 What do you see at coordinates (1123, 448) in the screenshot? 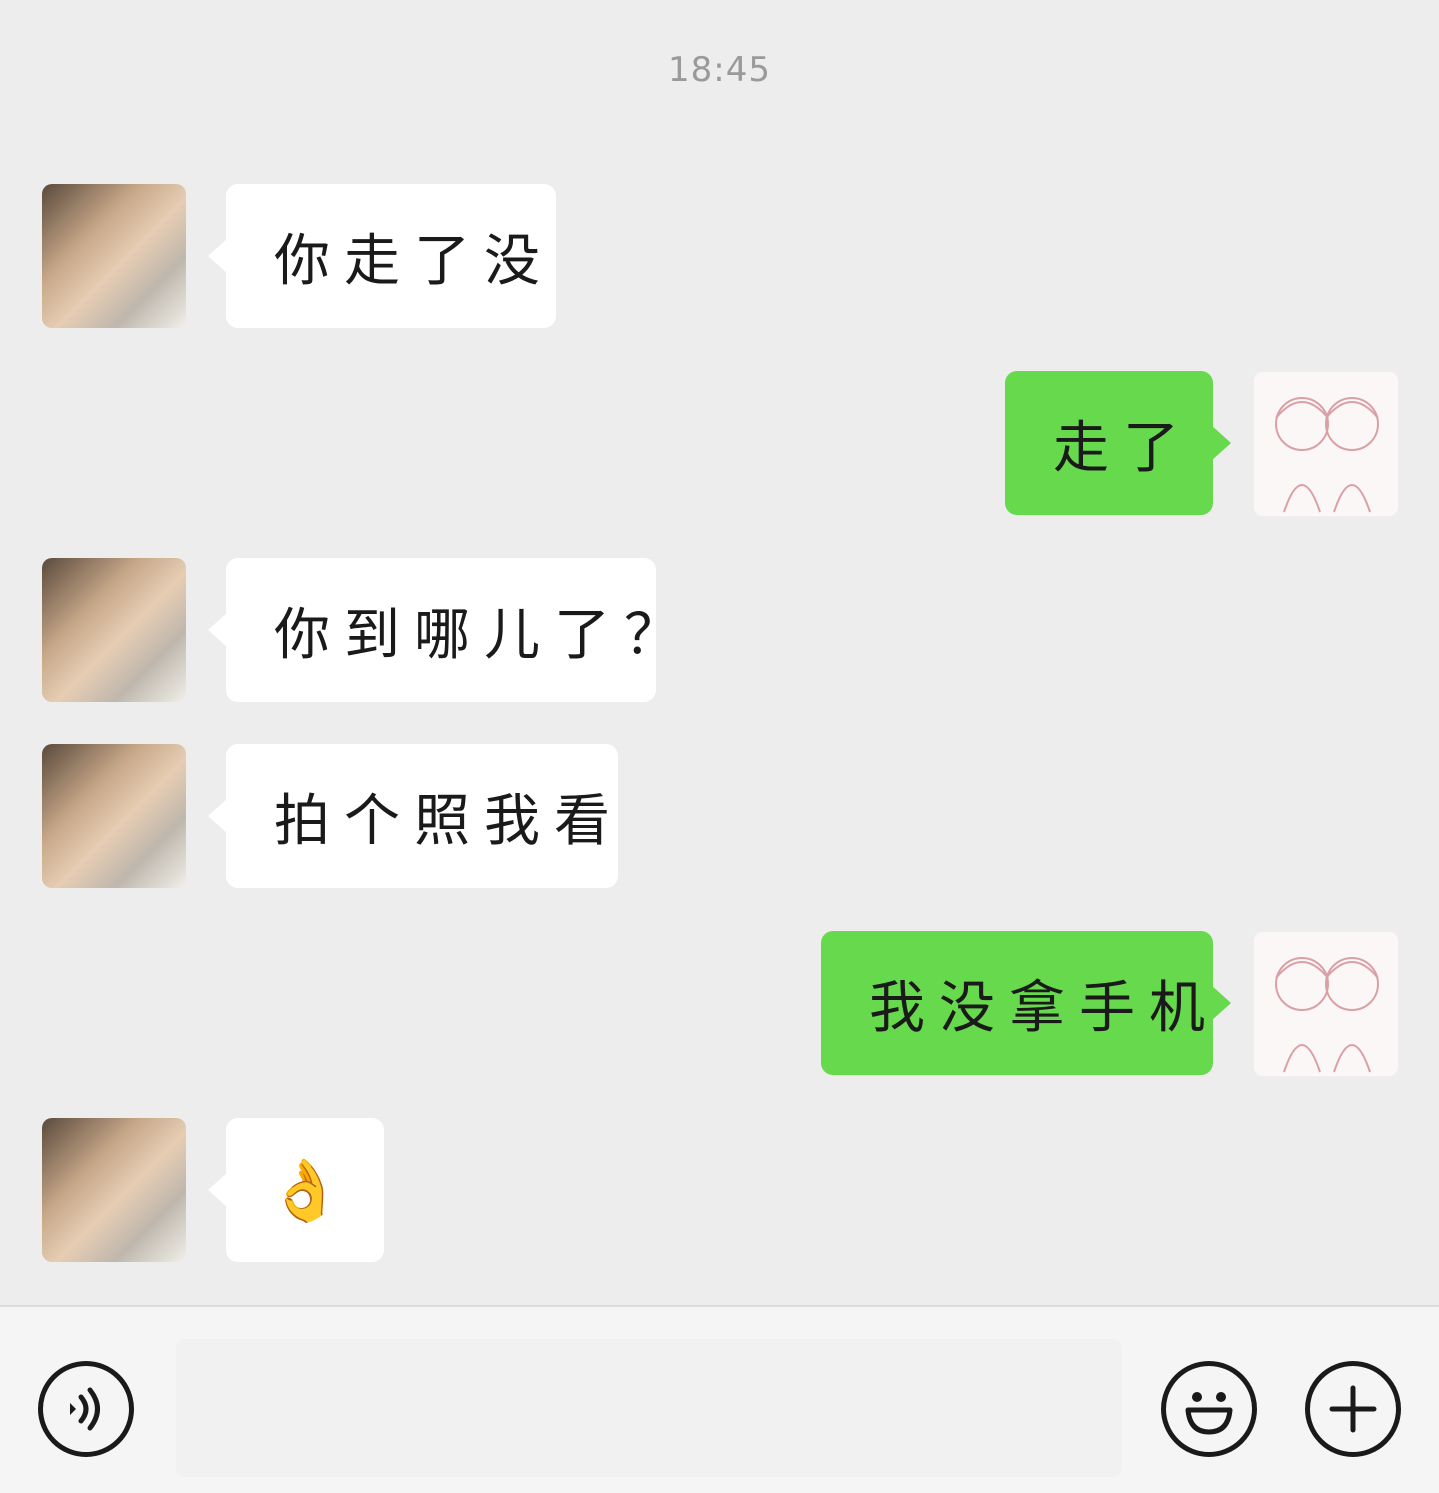
I see `message-text: 走了` at bounding box center [1123, 448].